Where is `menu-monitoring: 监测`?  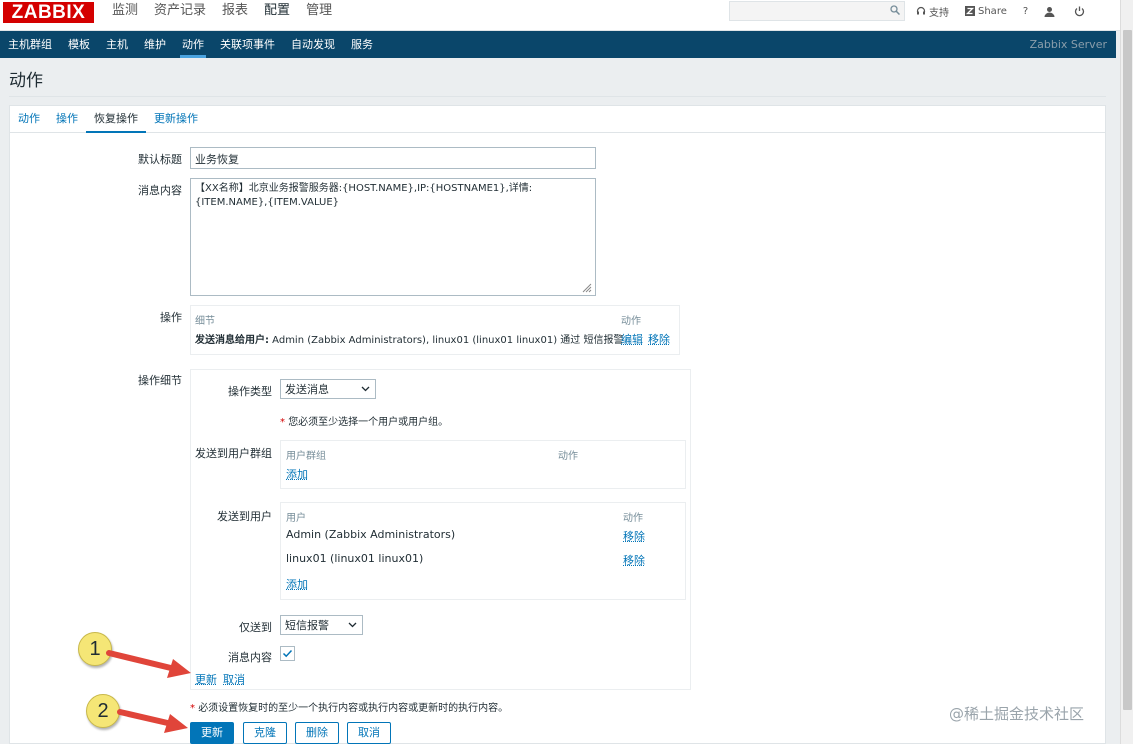
menu-monitoring: 监测 is located at coordinates (125, 15).